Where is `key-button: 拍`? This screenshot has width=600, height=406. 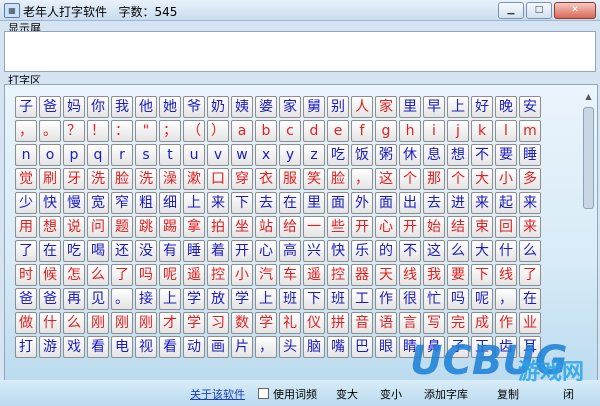
key-button: 拍 is located at coordinates (218, 227).